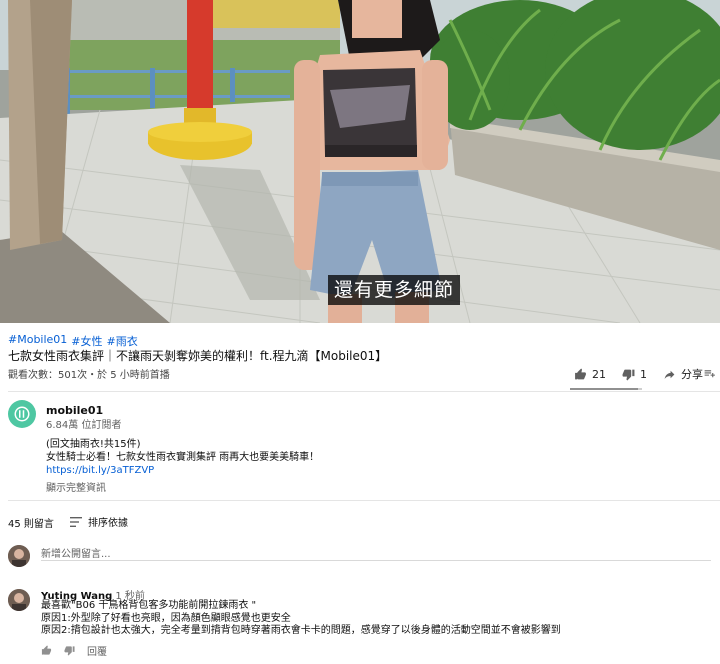 Image resolution: width=720 pixels, height=664 pixels. Describe the element at coordinates (97, 650) in the screenshot. I see `reply-button: 回覆` at that location.